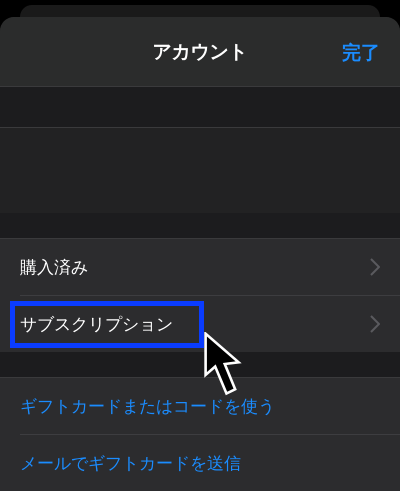 The image size is (400, 491). I want to click on cursor-icon, so click(223, 364).